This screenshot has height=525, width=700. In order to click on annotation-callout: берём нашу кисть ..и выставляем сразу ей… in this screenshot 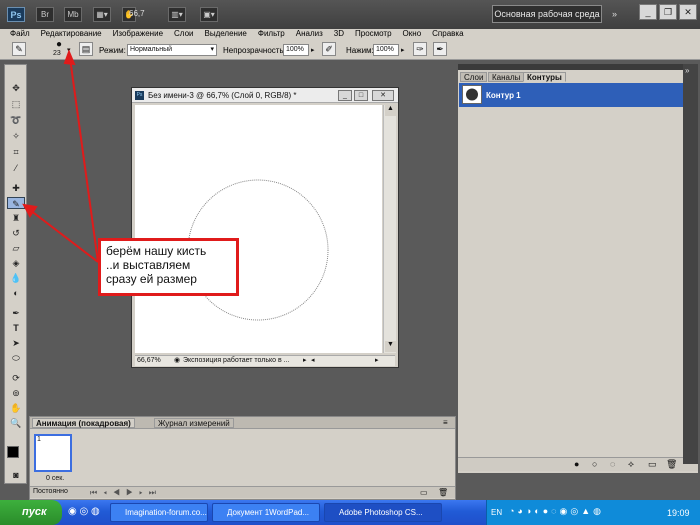, I will do `click(168, 267)`.